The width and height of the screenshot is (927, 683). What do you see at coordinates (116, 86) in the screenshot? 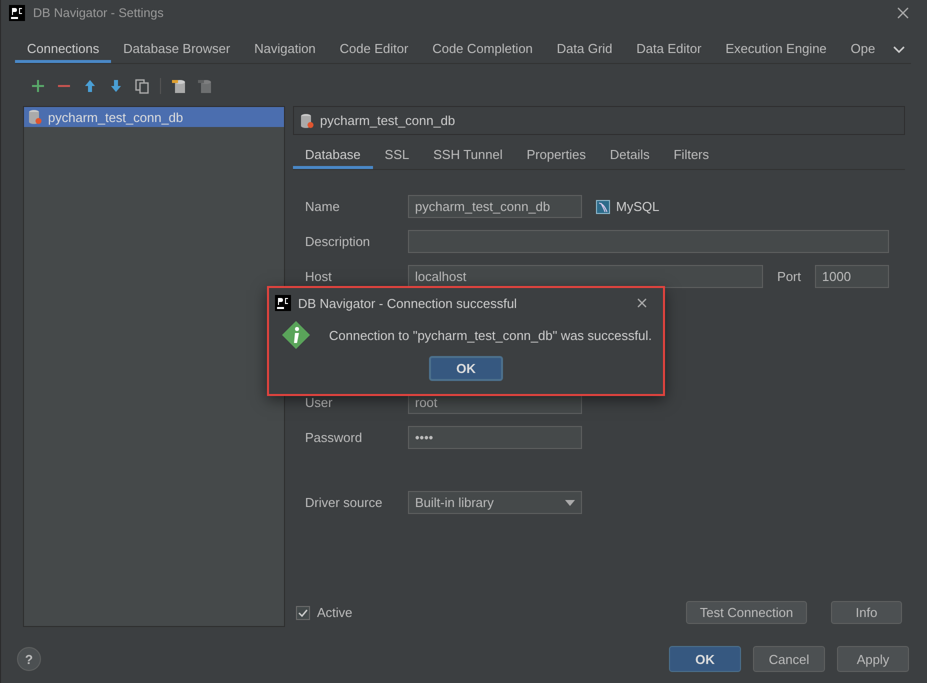
I see `arrow-down-icon` at bounding box center [116, 86].